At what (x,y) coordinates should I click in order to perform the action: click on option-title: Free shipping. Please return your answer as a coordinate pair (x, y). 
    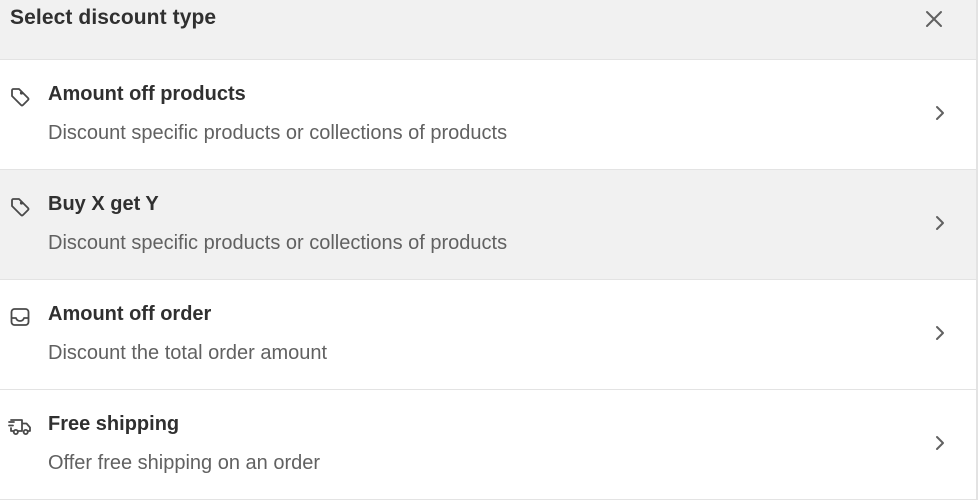
    Looking at the image, I should click on (114, 424).